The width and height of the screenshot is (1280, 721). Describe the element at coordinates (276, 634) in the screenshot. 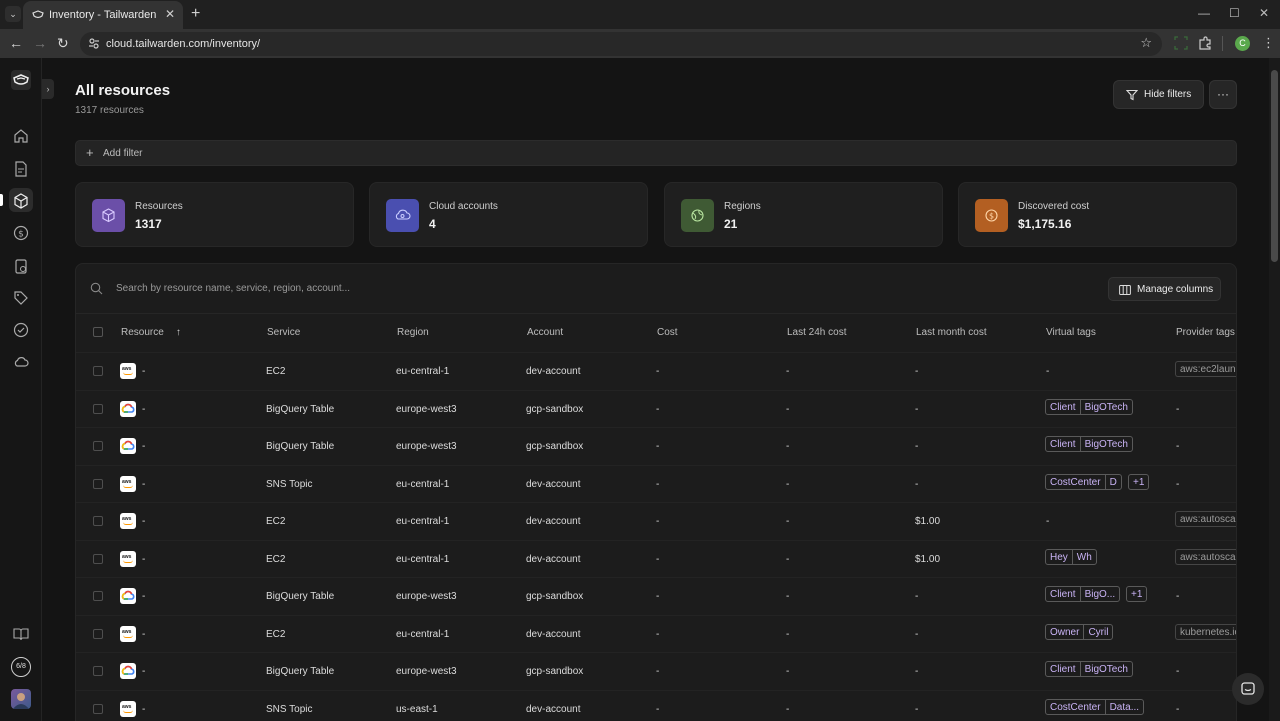

I see `cell-service: EC2` at that location.